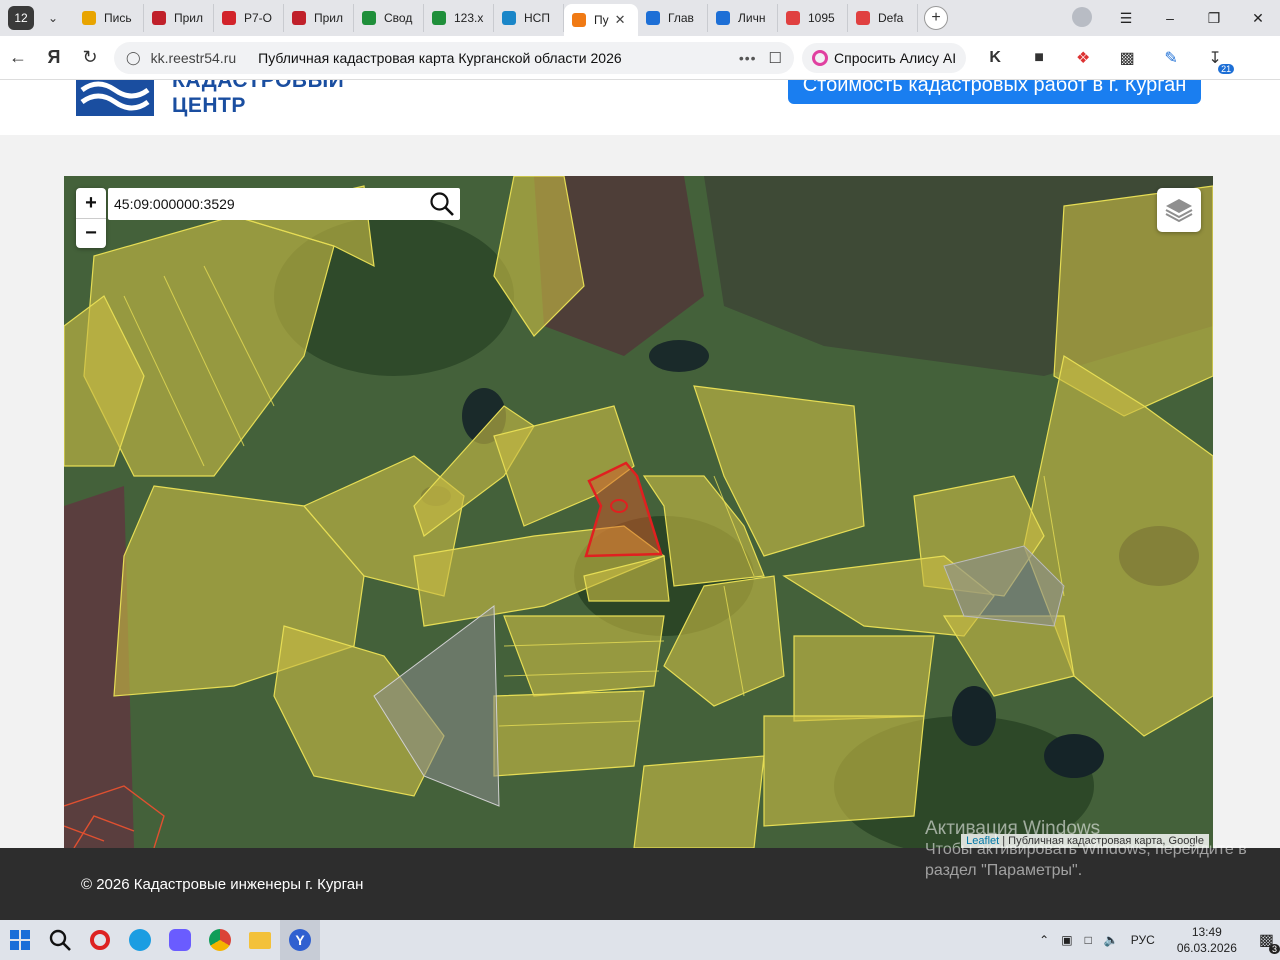 Image resolution: width=1280 pixels, height=960 pixels. I want to click on tab-label: Defa, so click(891, 18).